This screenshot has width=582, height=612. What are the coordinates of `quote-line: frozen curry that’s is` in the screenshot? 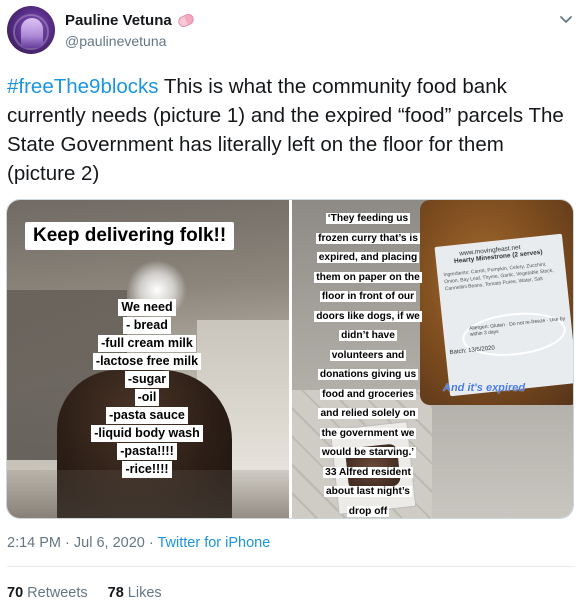 It's located at (368, 238).